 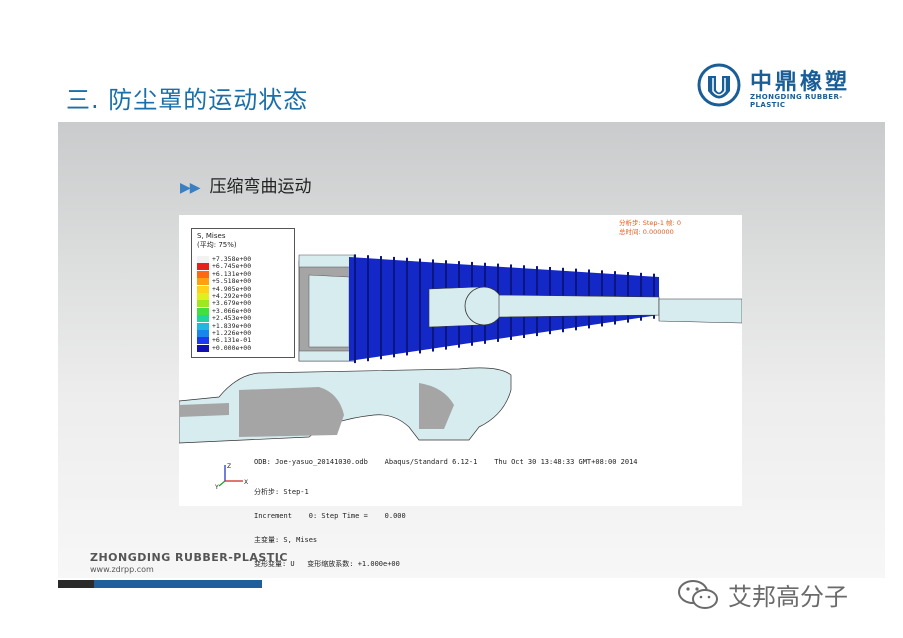 What do you see at coordinates (698, 594) in the screenshot?
I see `wechat-icon` at bounding box center [698, 594].